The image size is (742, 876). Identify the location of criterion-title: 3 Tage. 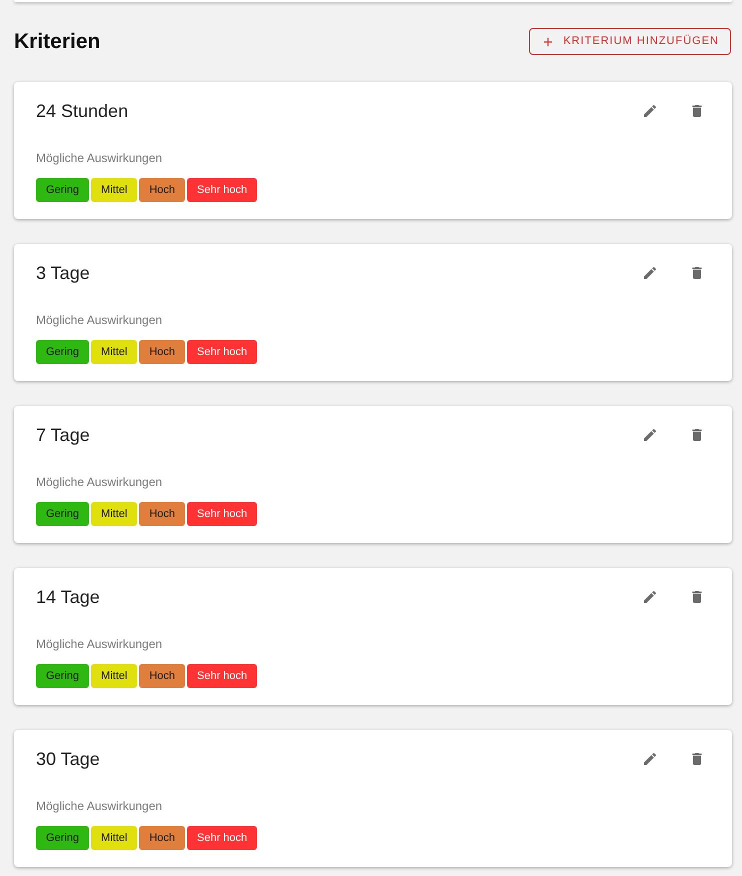
(63, 273).